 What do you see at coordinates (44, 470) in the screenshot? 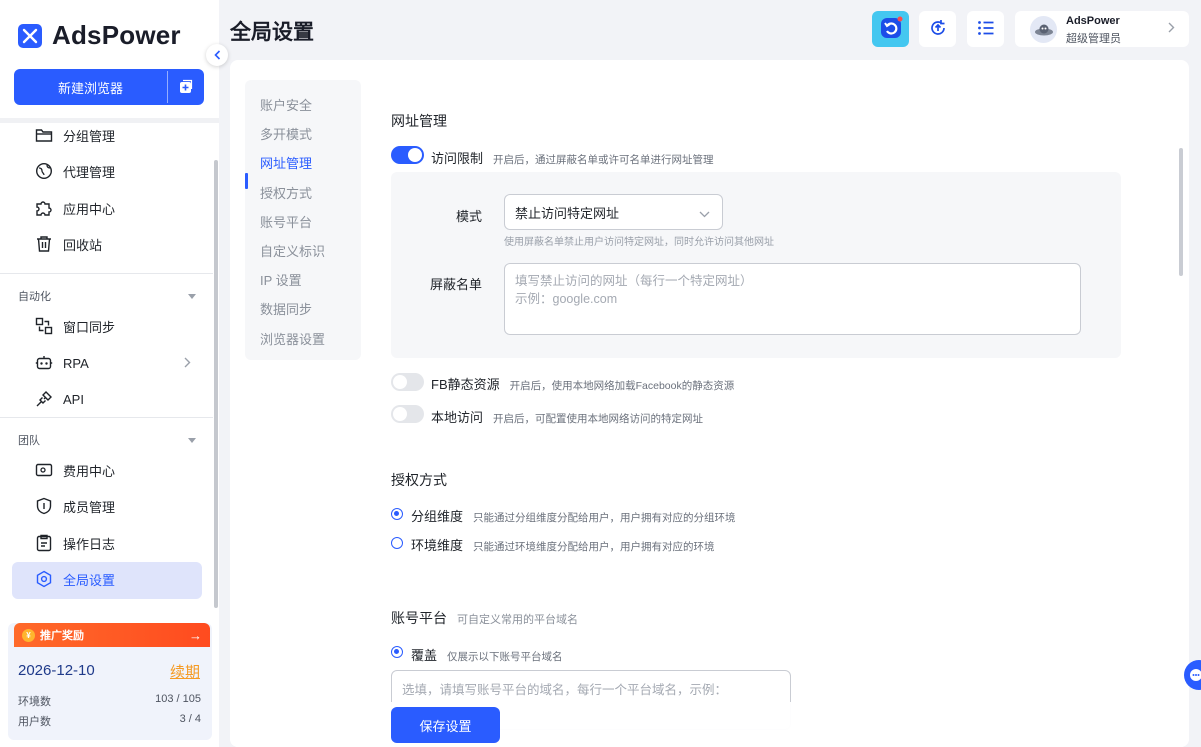
I see `wallet-icon` at bounding box center [44, 470].